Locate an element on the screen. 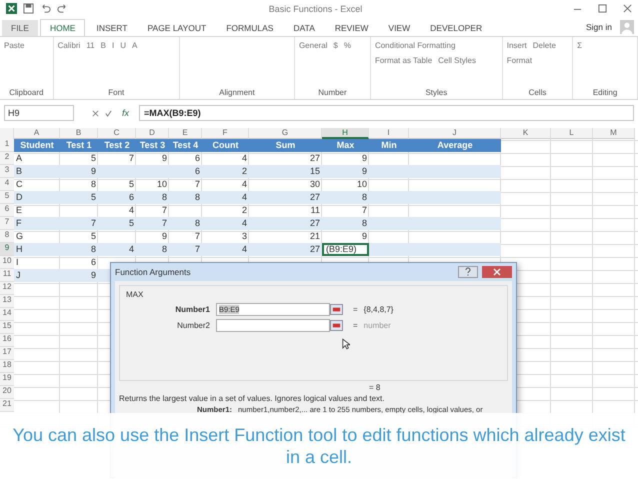 Image resolution: width=638 pixels, height=479 pixels. ribbon-command: % is located at coordinates (347, 45).